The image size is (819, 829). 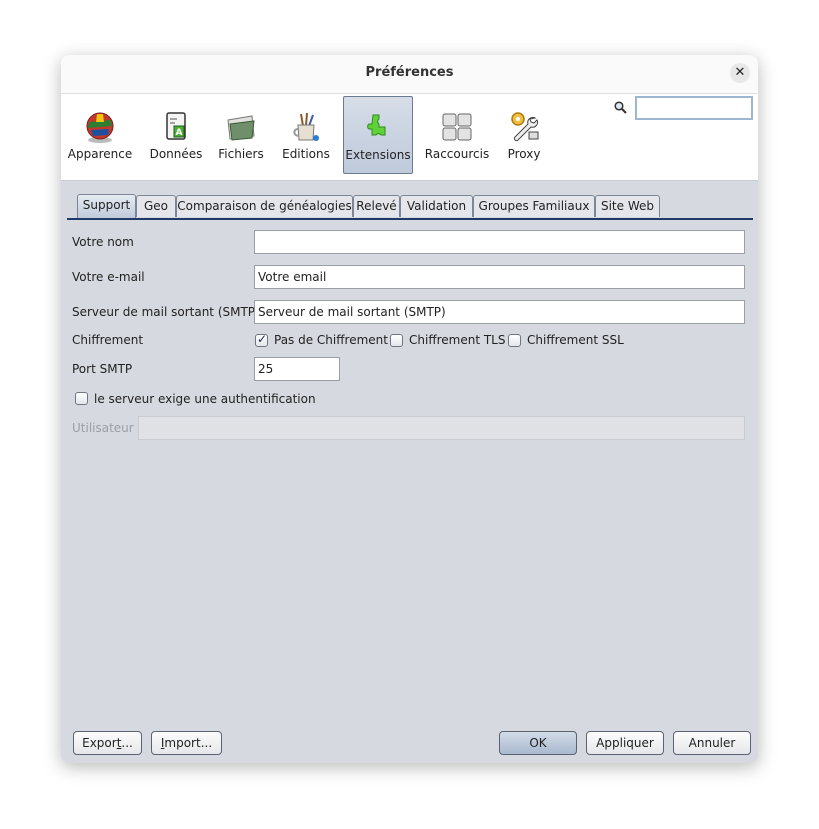 What do you see at coordinates (205, 399) in the screenshot?
I see `auth-label: le serveur exige une authentification` at bounding box center [205, 399].